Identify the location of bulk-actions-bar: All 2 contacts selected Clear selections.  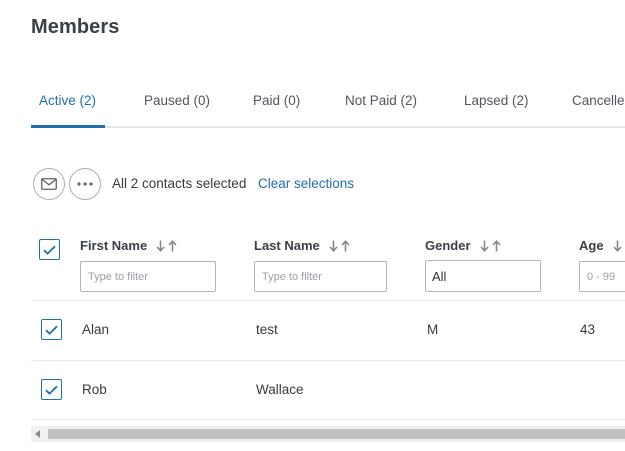
(329, 184).